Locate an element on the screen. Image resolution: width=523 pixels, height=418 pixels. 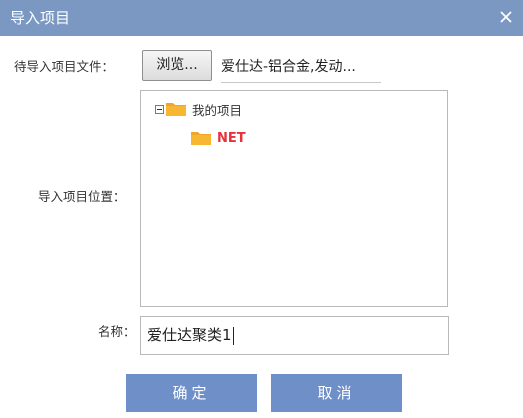
confirm-button: 确定 is located at coordinates (191, 393).